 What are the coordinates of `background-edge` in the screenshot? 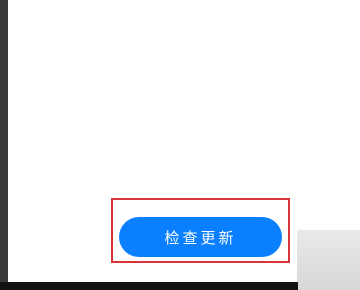 It's located at (328, 260).